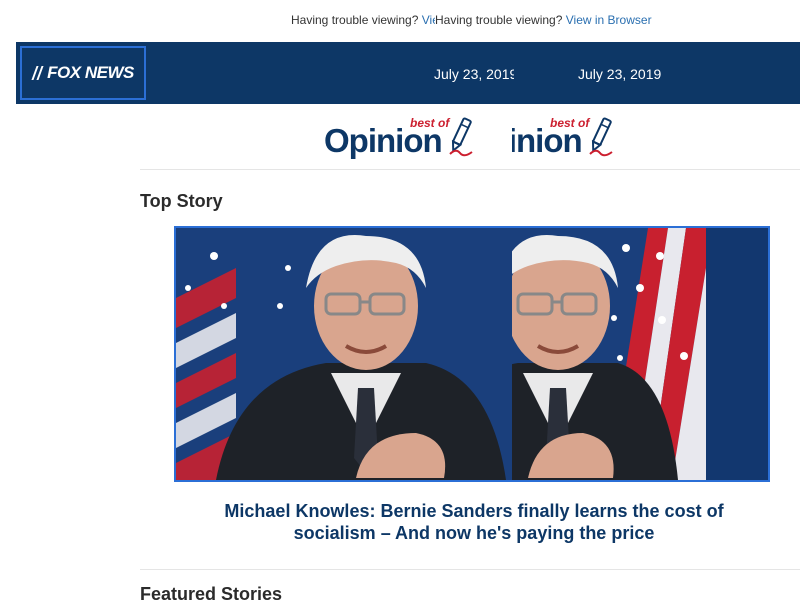 Image resolution: width=800 pixels, height=600 pixels. Describe the element at coordinates (90, 72) in the screenshot. I see `logo-text: FOX NEWS` at that location.